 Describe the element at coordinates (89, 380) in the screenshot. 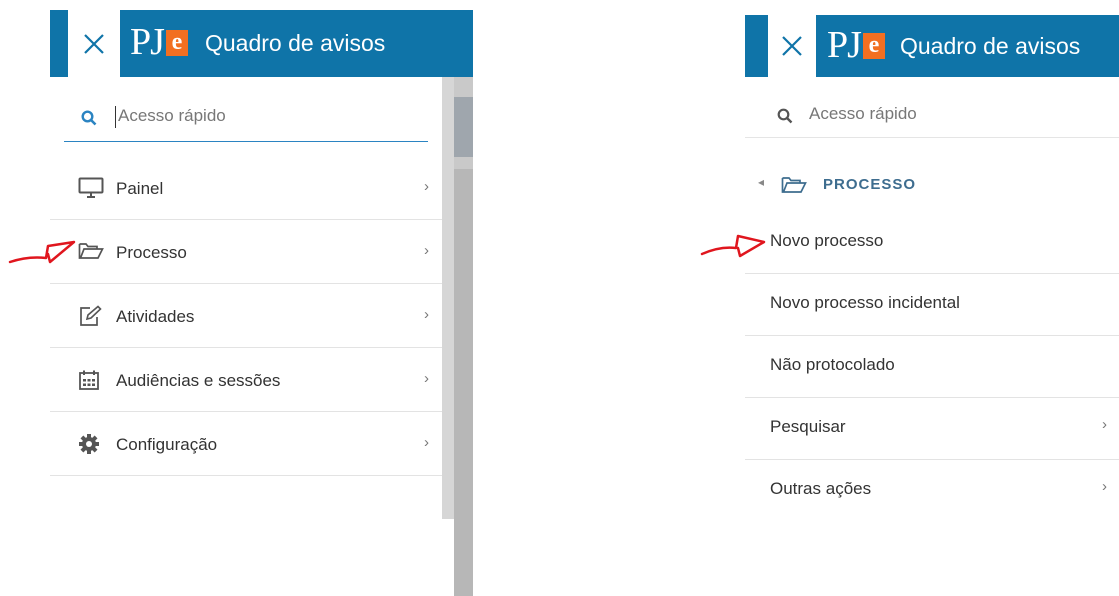

I see `calendar-icon` at that location.